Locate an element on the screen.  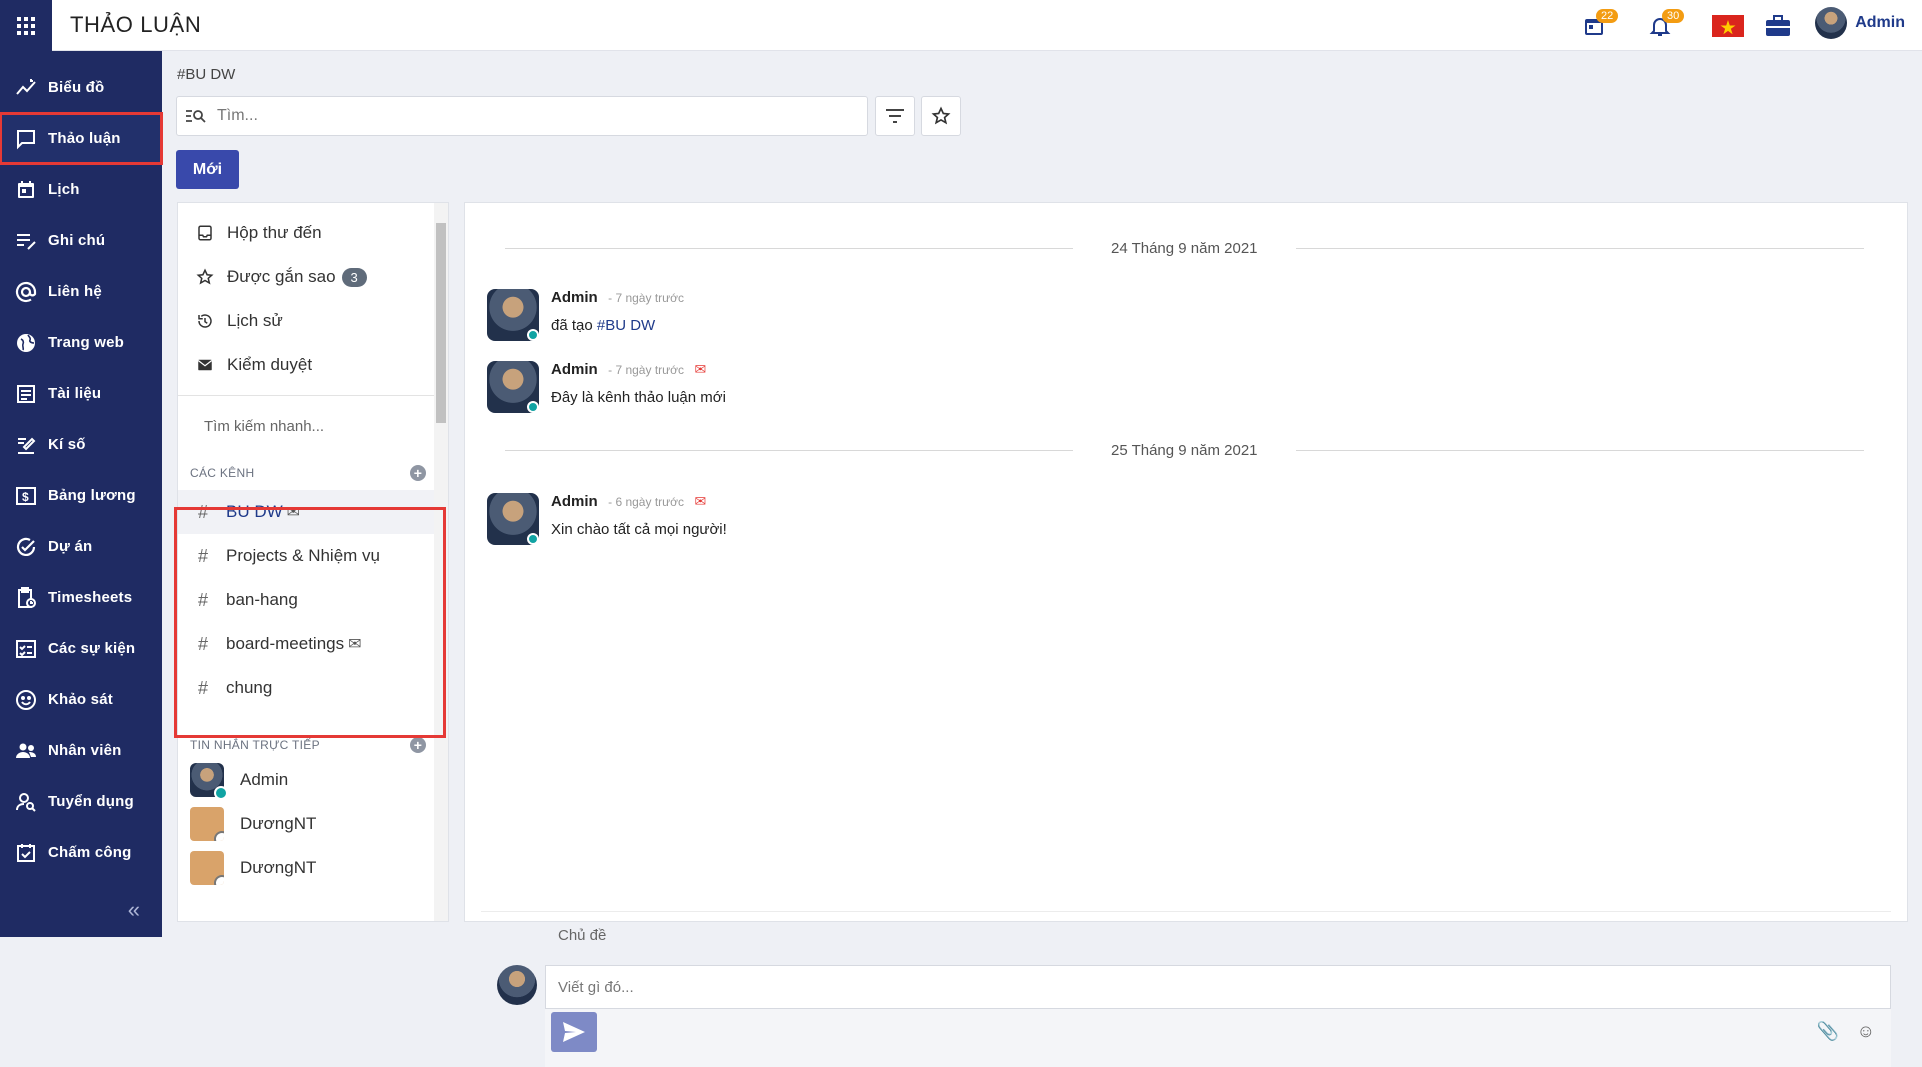
user-menu: Admin is located at coordinates (1860, 23).